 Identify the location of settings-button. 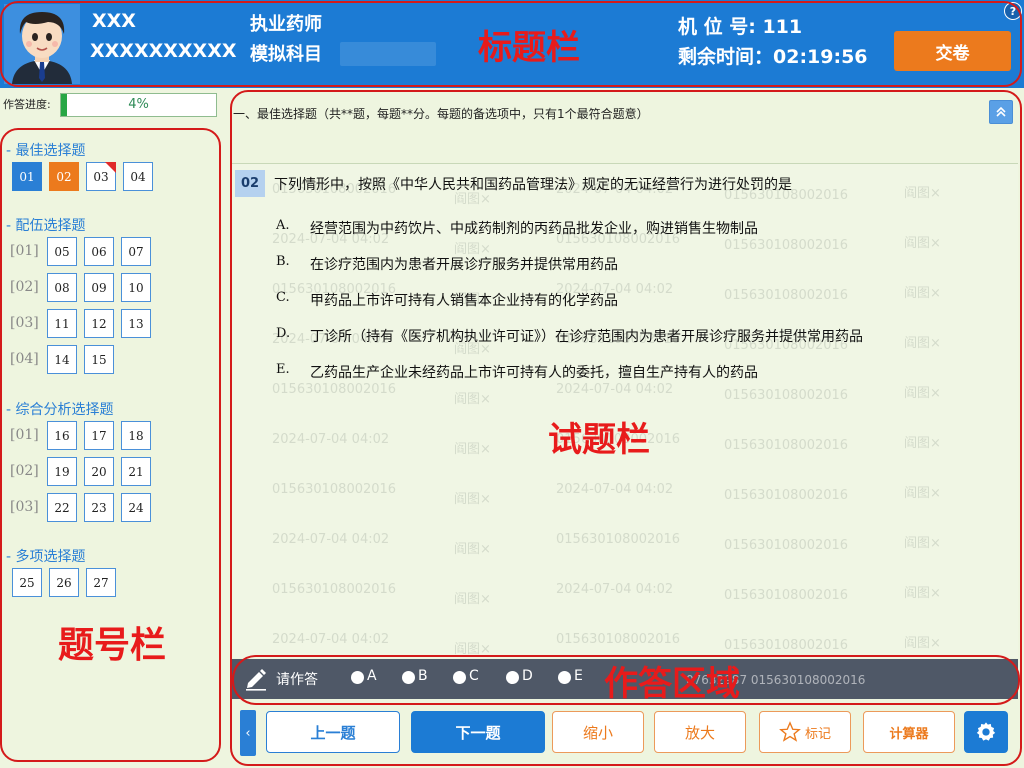
(986, 732).